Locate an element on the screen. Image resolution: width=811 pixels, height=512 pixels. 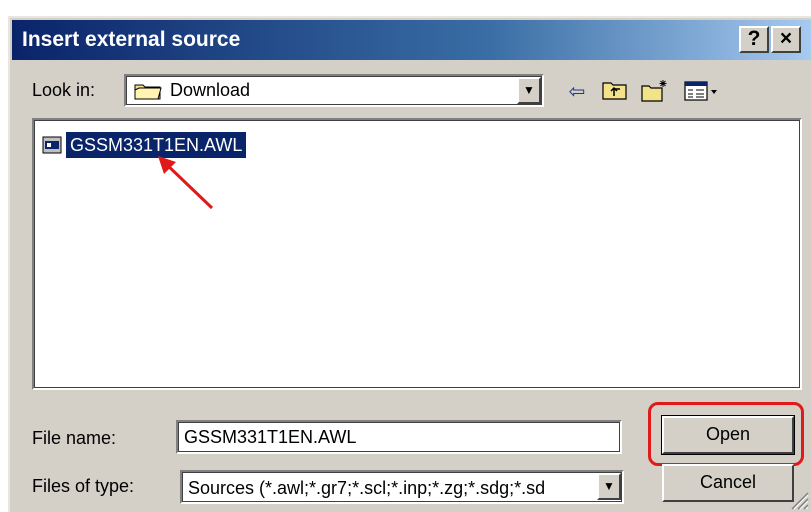
look-in-label: Look in: is located at coordinates (64, 90).